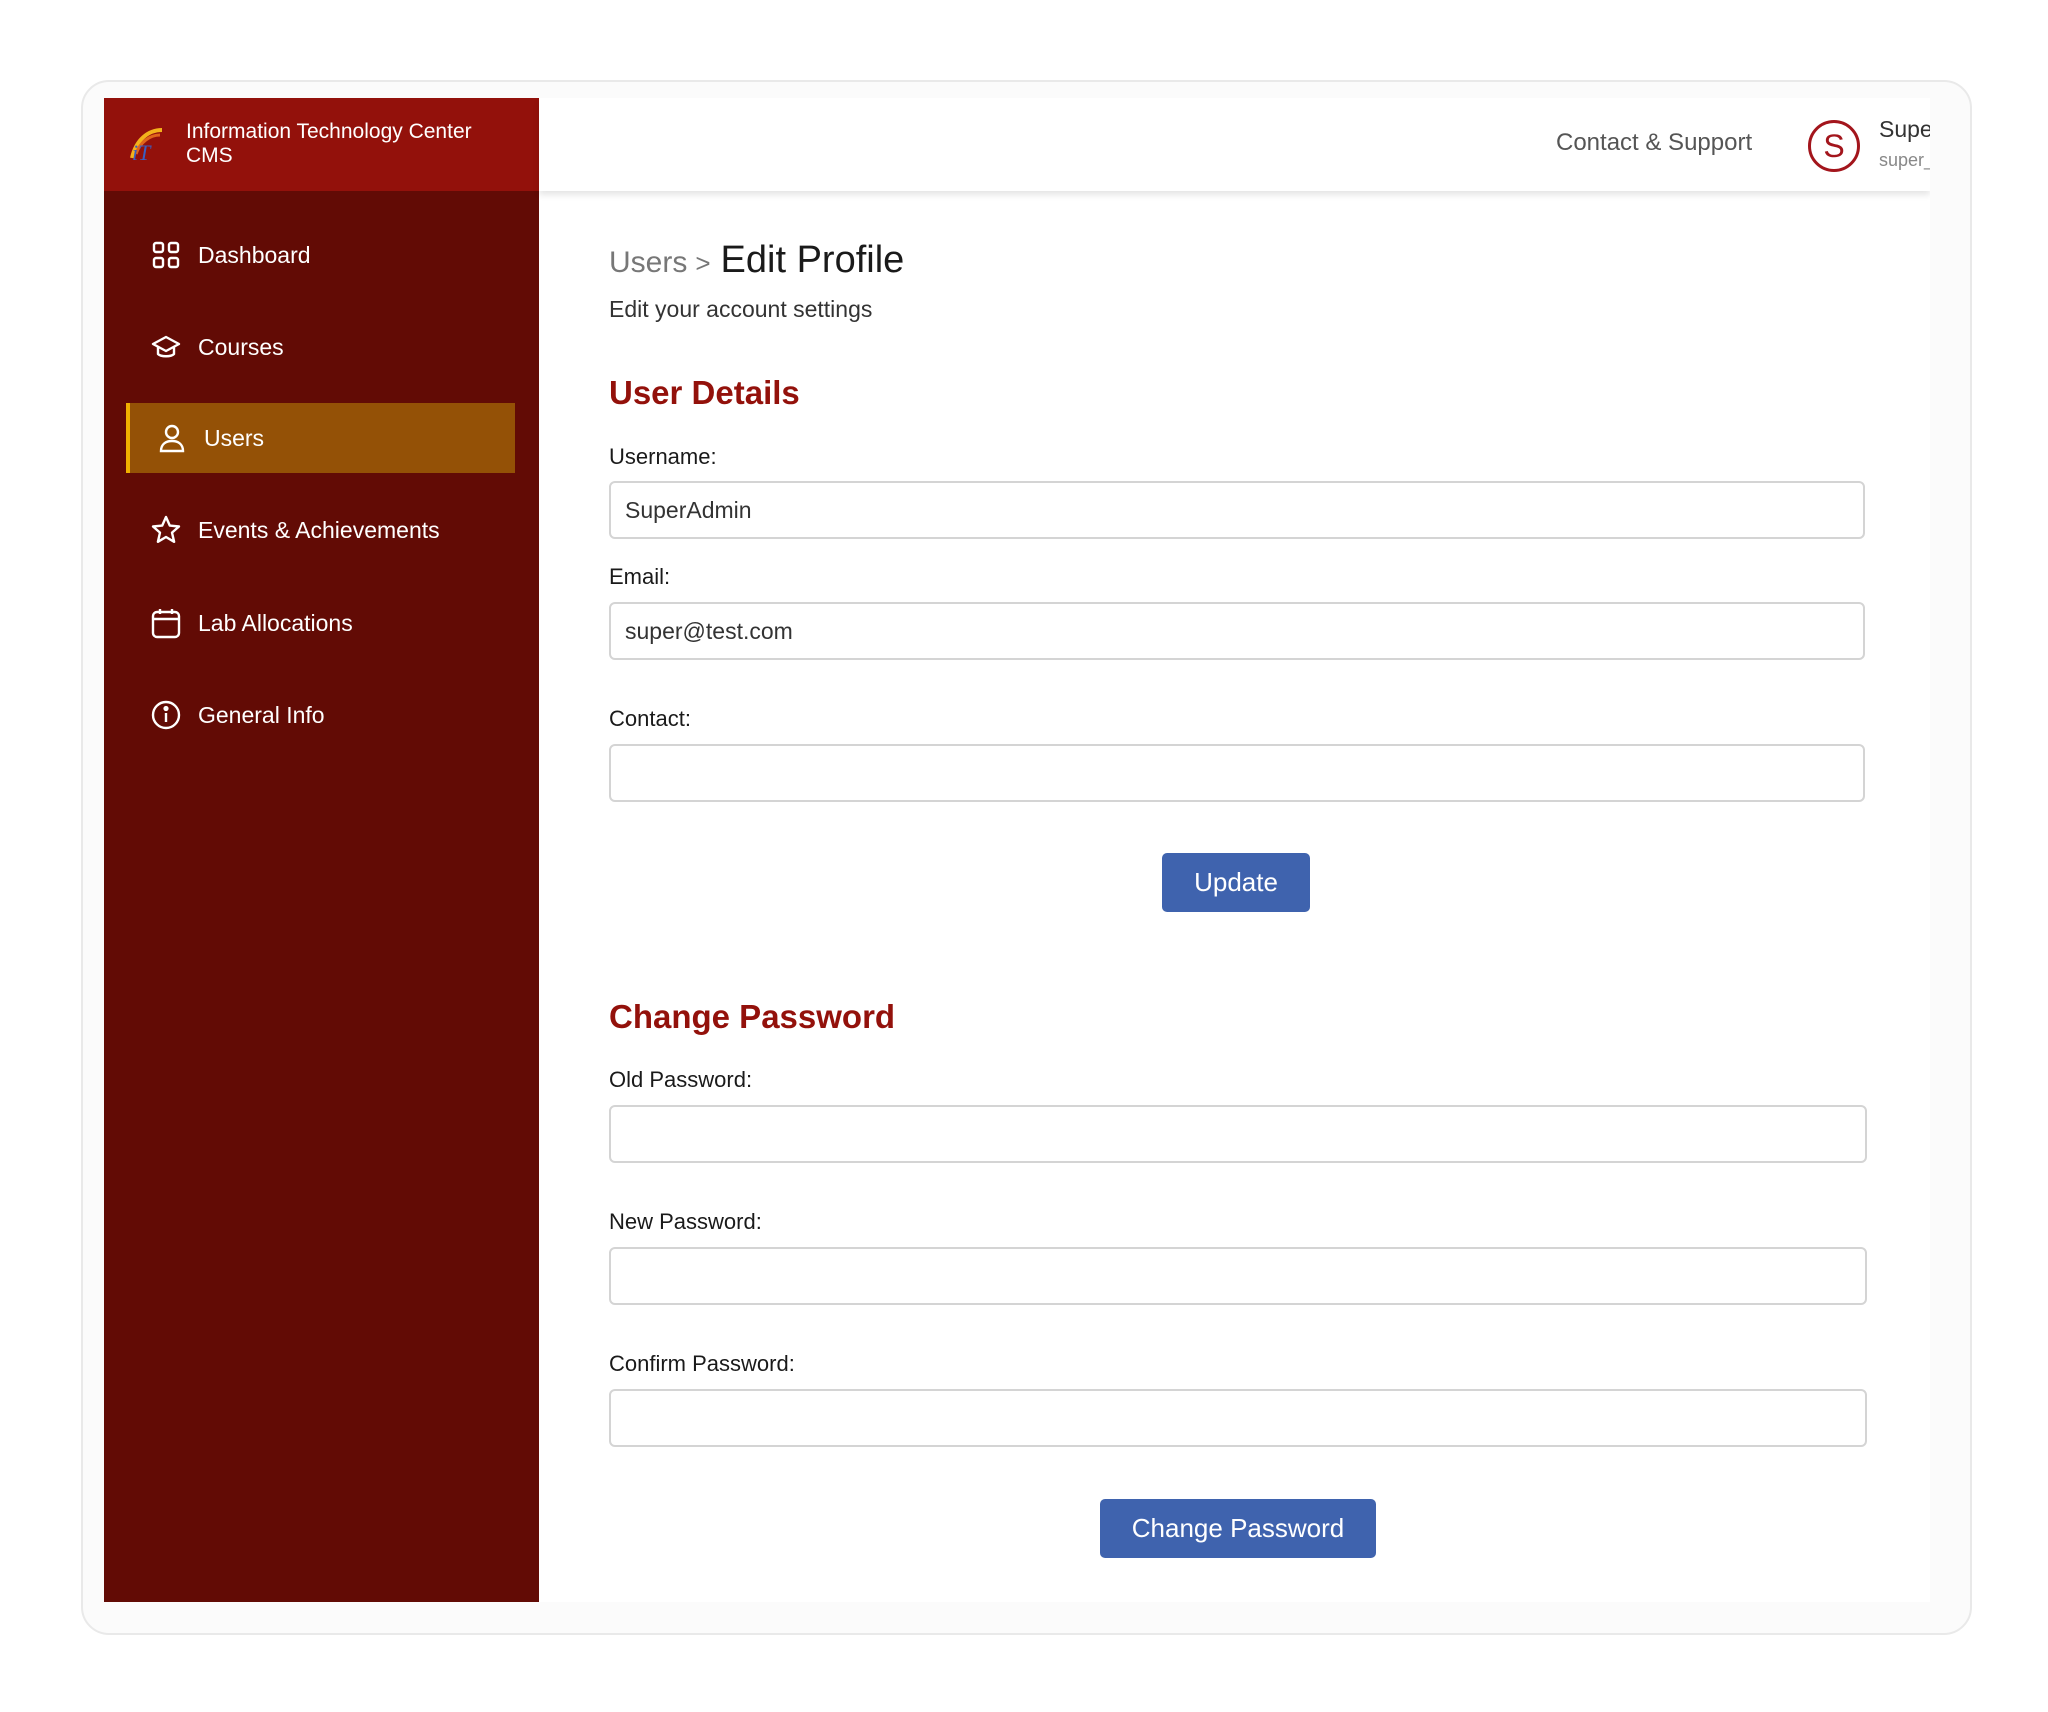  What do you see at coordinates (1238, 1418) in the screenshot?
I see `confirm-password-field` at bounding box center [1238, 1418].